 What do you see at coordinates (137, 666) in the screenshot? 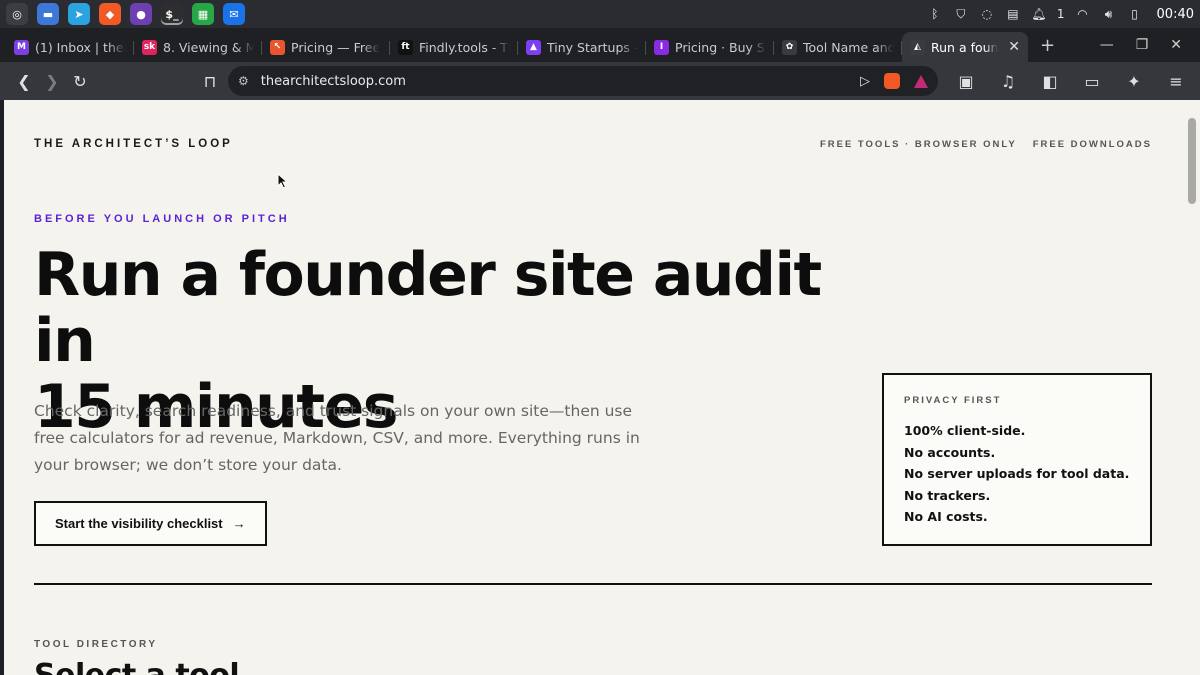
I see `tool-directory-title: Select a tool` at bounding box center [137, 666].